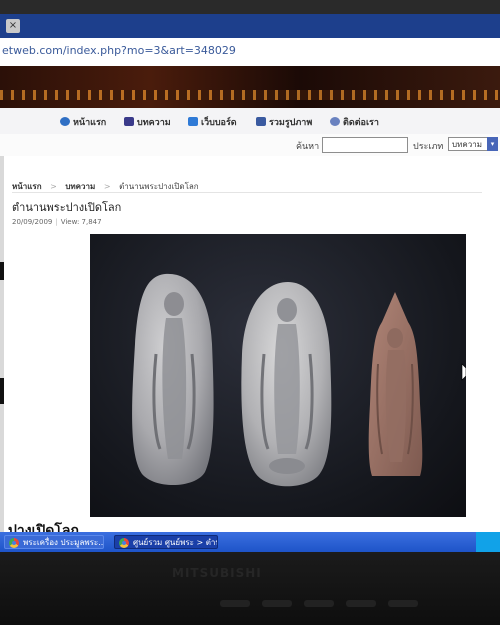 This screenshot has width=500, height=625. Describe the element at coordinates (159, 186) in the screenshot. I see `breadcrumb-current: ตำนานพระปางเปิดโลก` at that location.